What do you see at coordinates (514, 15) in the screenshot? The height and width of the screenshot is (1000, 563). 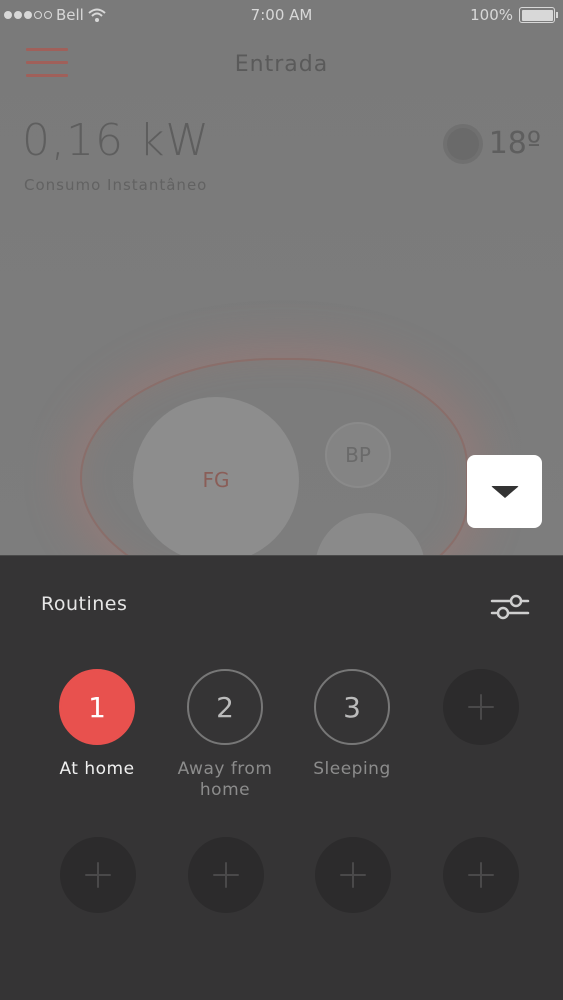 I see `status-right: 100%` at bounding box center [514, 15].